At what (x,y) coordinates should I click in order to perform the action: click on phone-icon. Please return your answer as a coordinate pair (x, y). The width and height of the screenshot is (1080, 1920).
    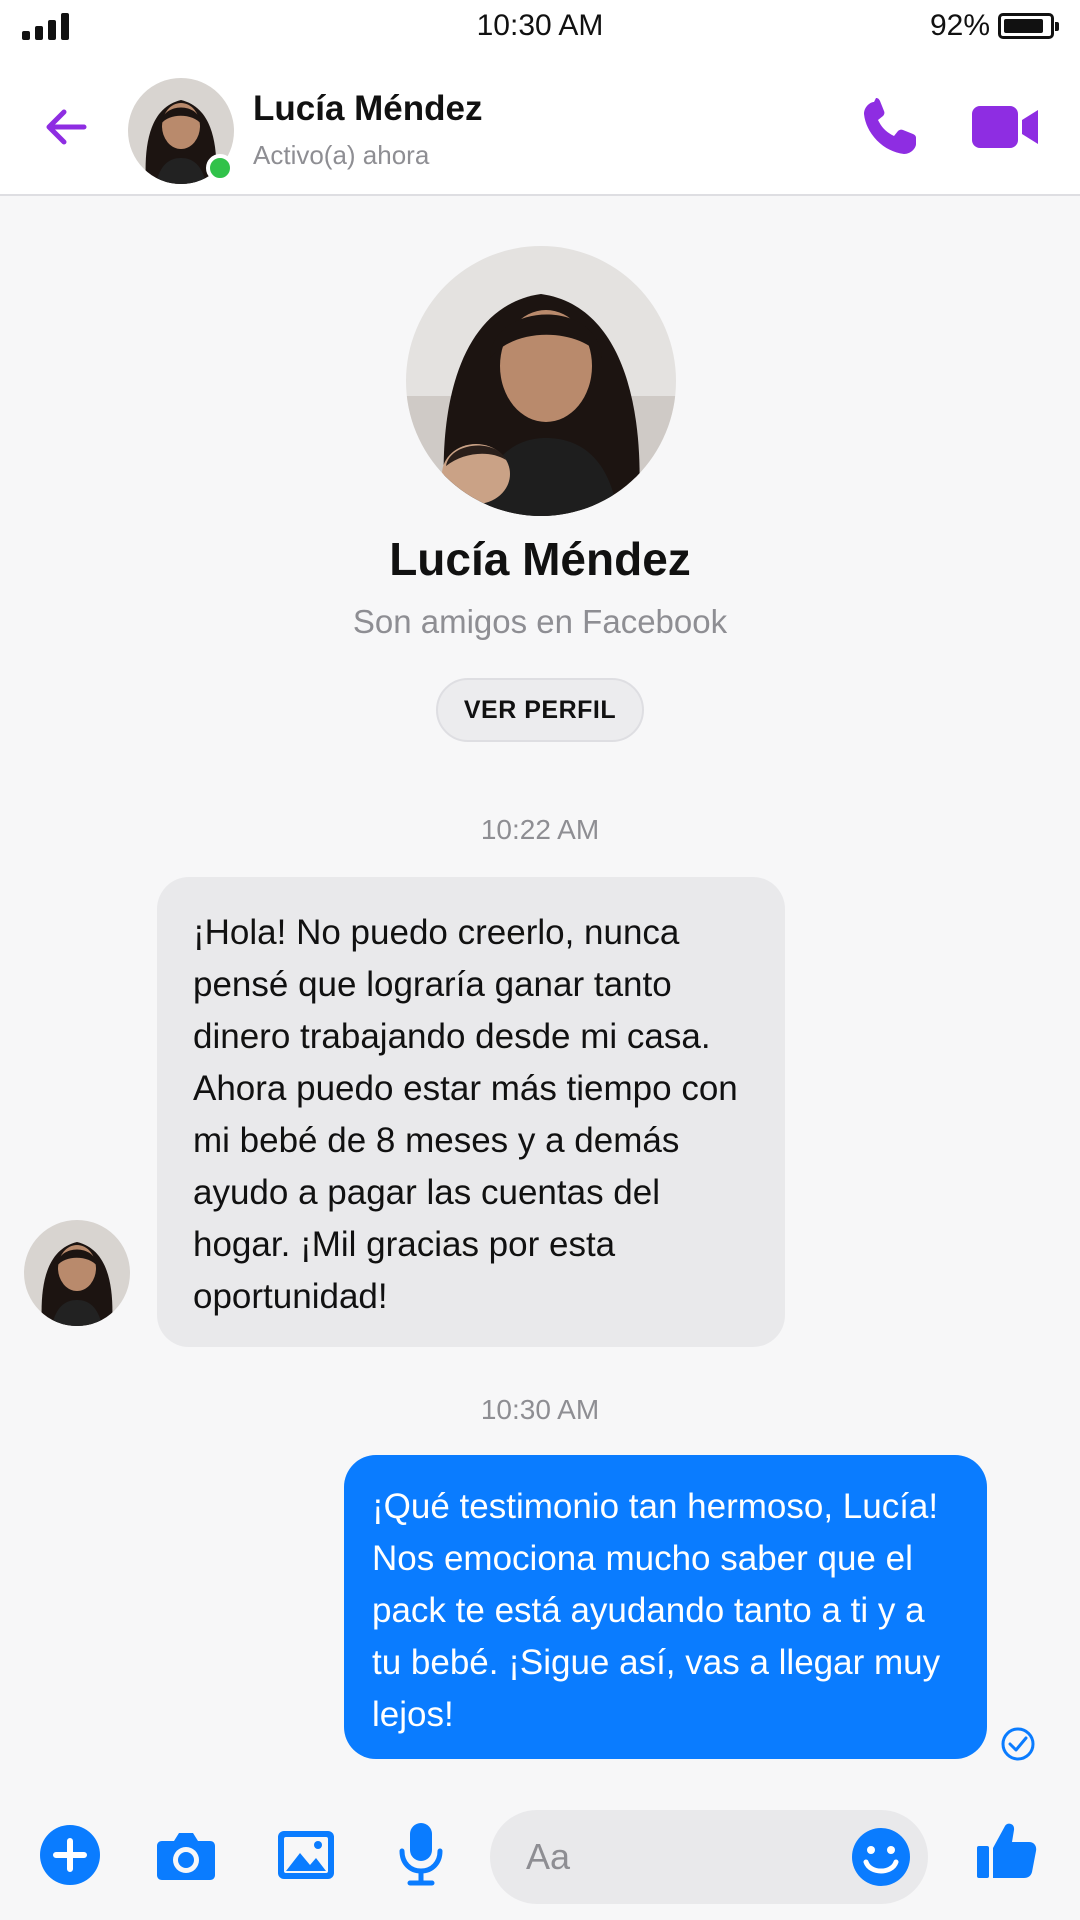
    Looking at the image, I should click on (890, 126).